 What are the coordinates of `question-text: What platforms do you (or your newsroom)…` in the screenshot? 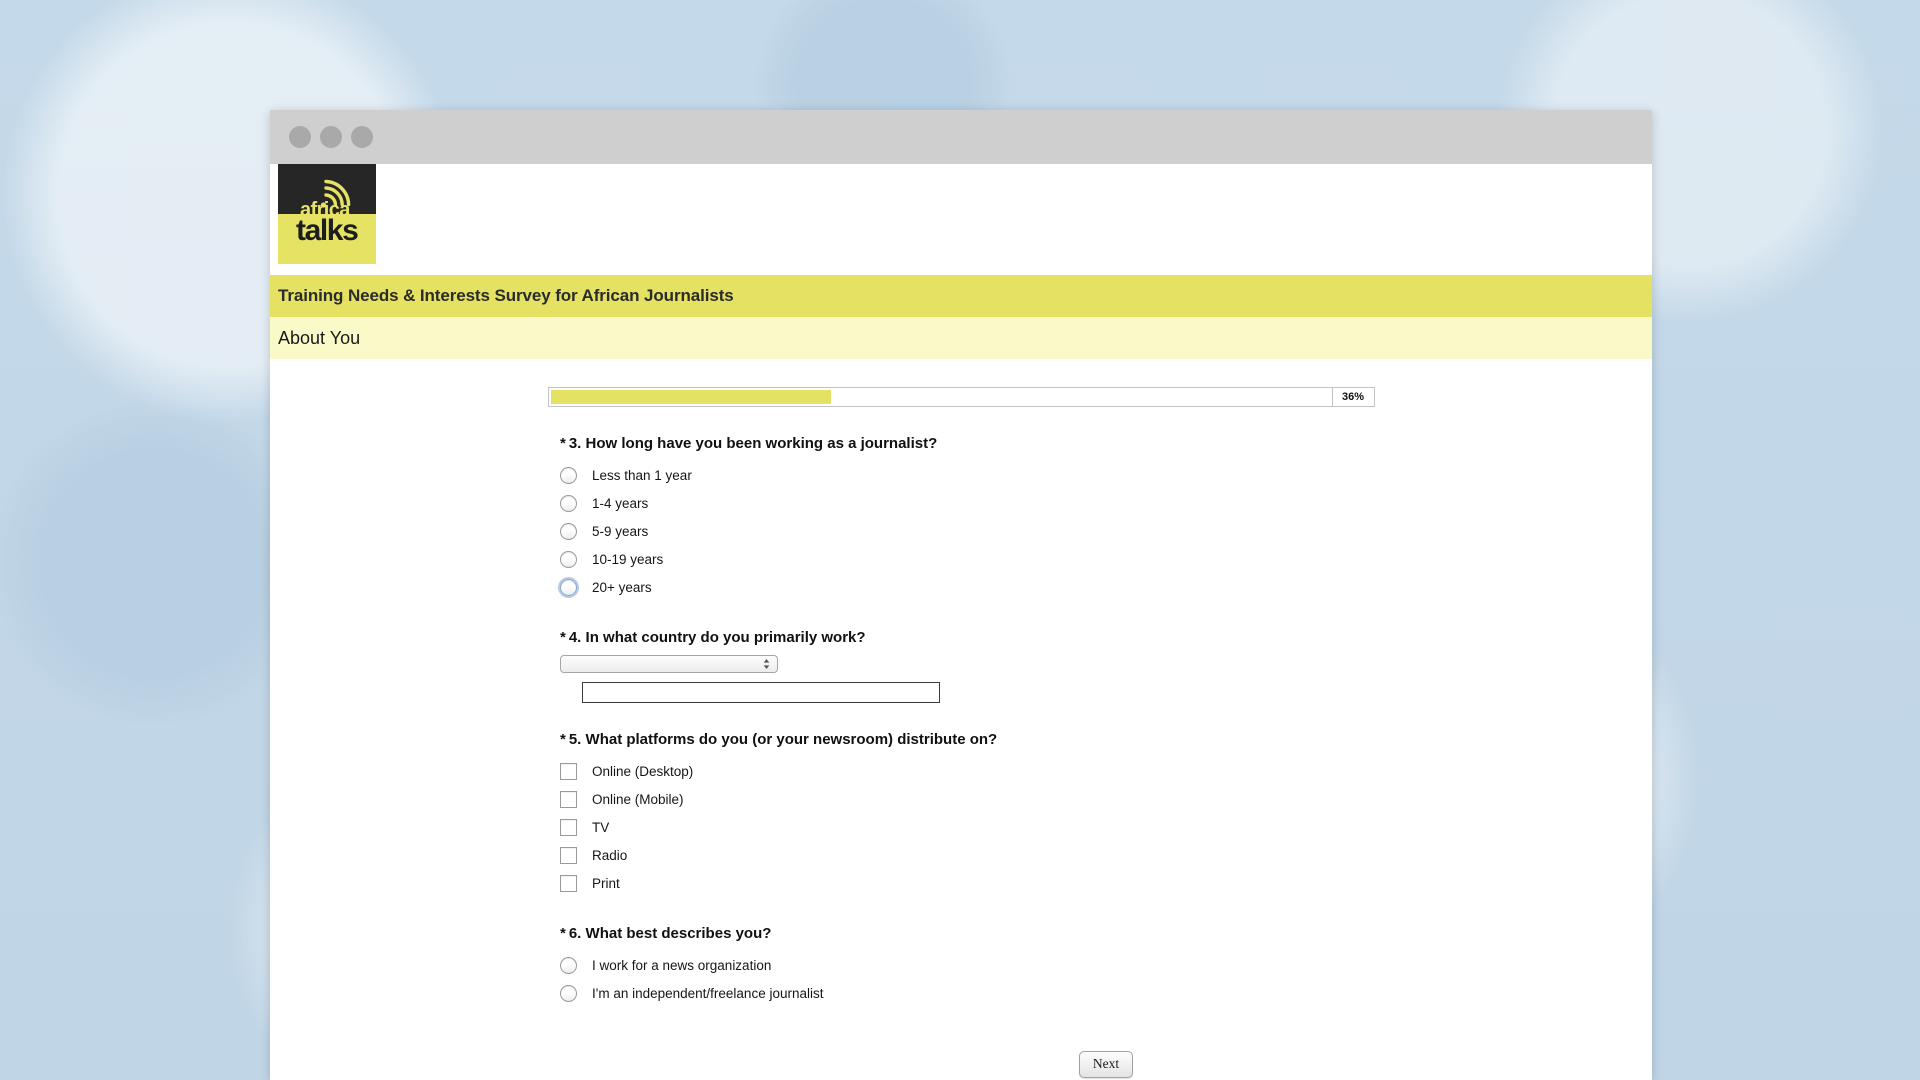 It's located at (791, 739).